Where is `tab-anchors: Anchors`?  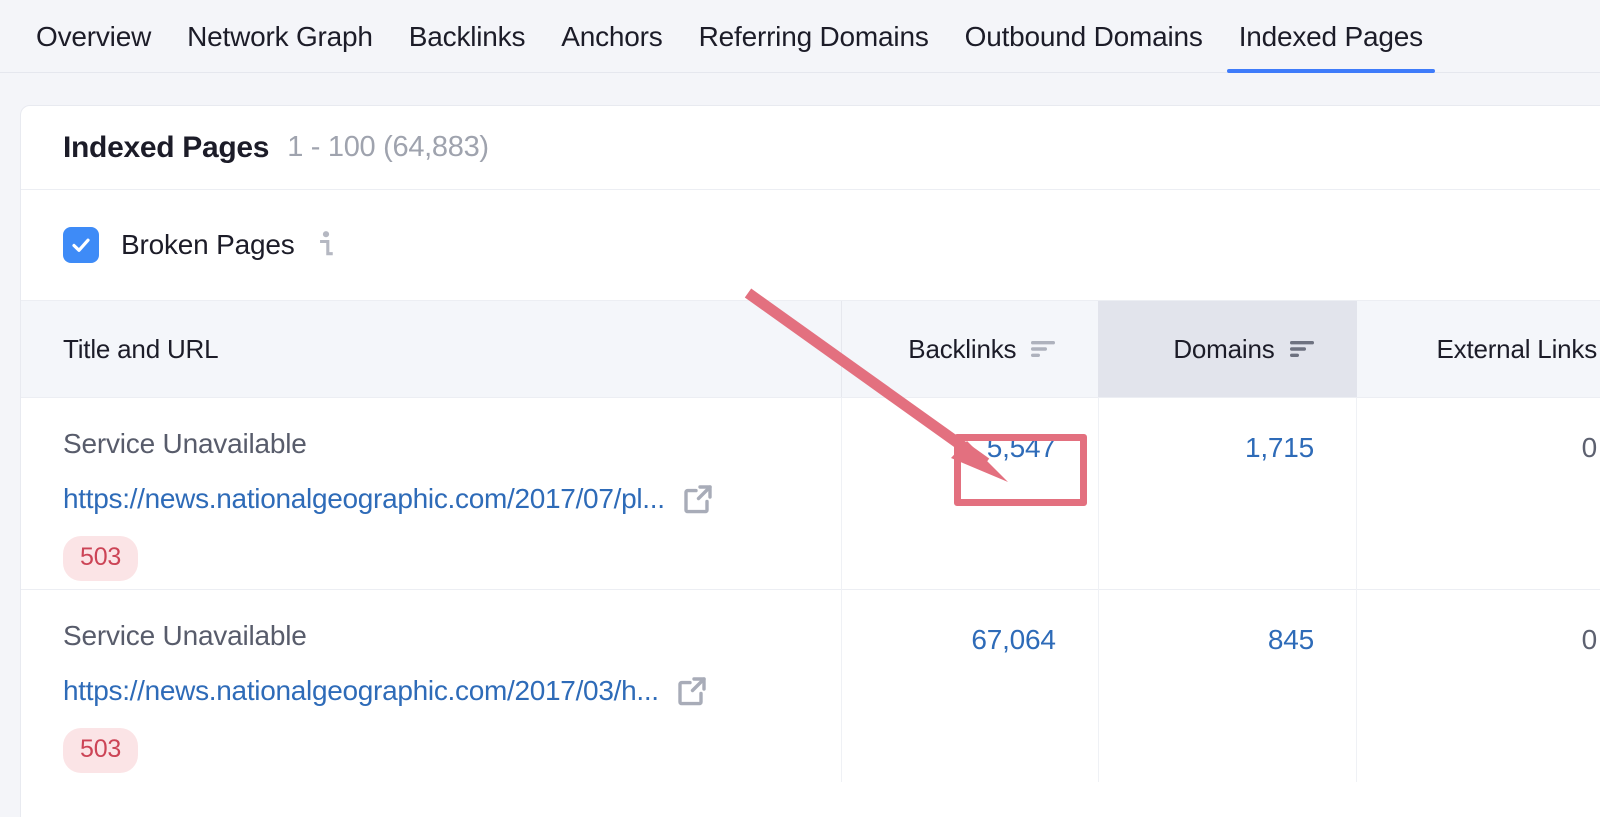 tab-anchors: Anchors is located at coordinates (611, 36).